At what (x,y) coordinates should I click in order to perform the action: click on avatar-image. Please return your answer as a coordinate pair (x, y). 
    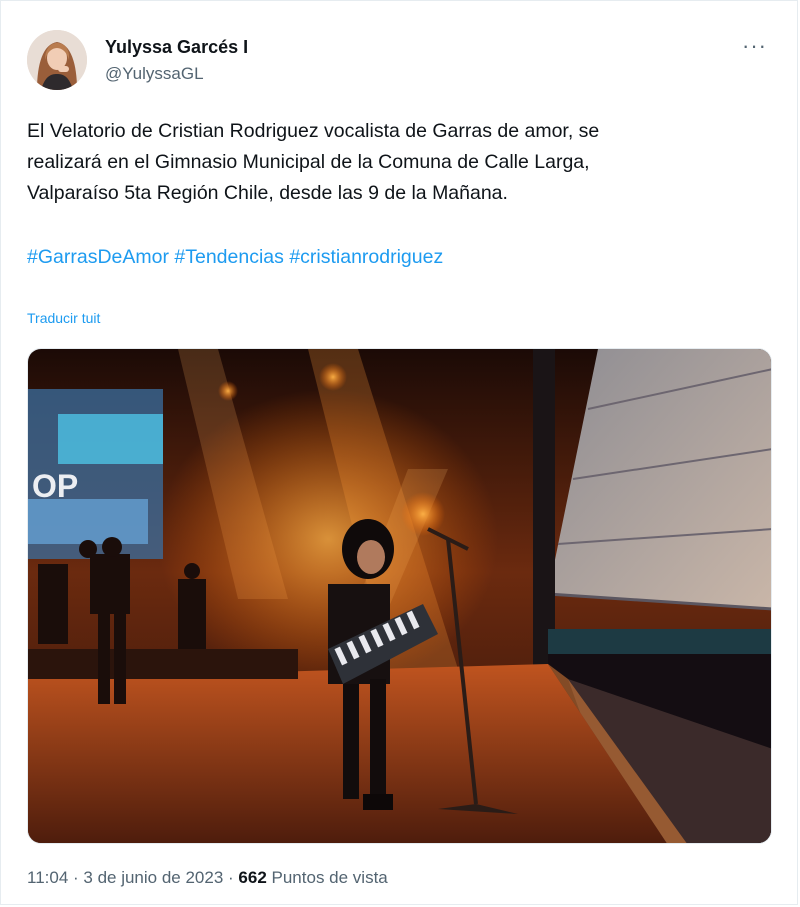
    Looking at the image, I should click on (57, 60).